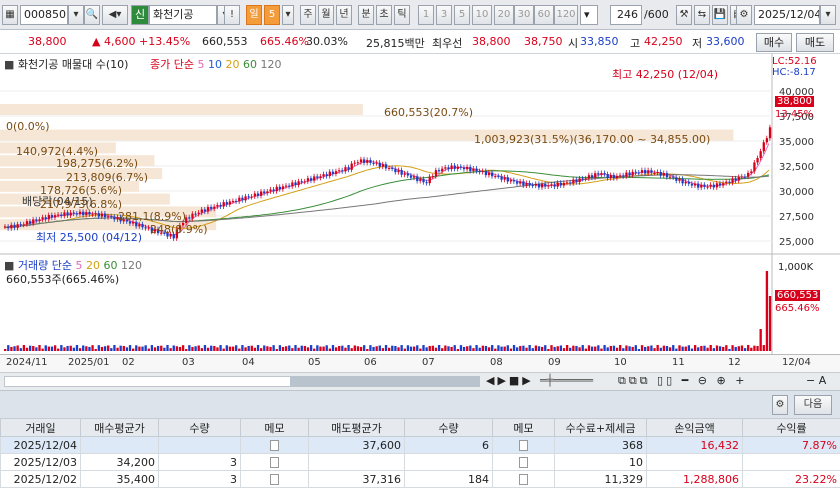 The width and height of the screenshot is (840, 488). What do you see at coordinates (272, 15) in the screenshot?
I see `period-num: 5` at bounding box center [272, 15].